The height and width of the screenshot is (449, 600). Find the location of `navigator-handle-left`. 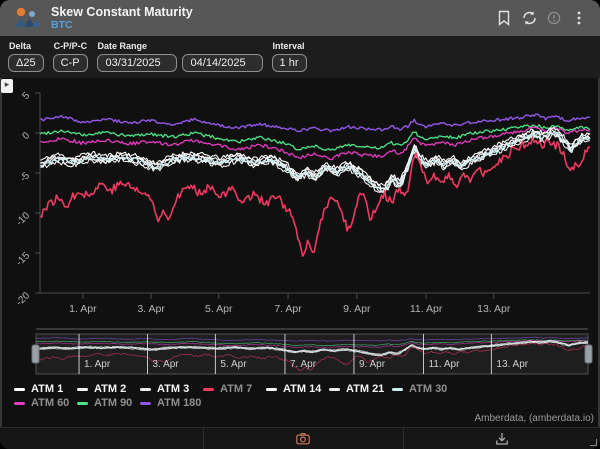

navigator-handle-left is located at coordinates (35, 354).